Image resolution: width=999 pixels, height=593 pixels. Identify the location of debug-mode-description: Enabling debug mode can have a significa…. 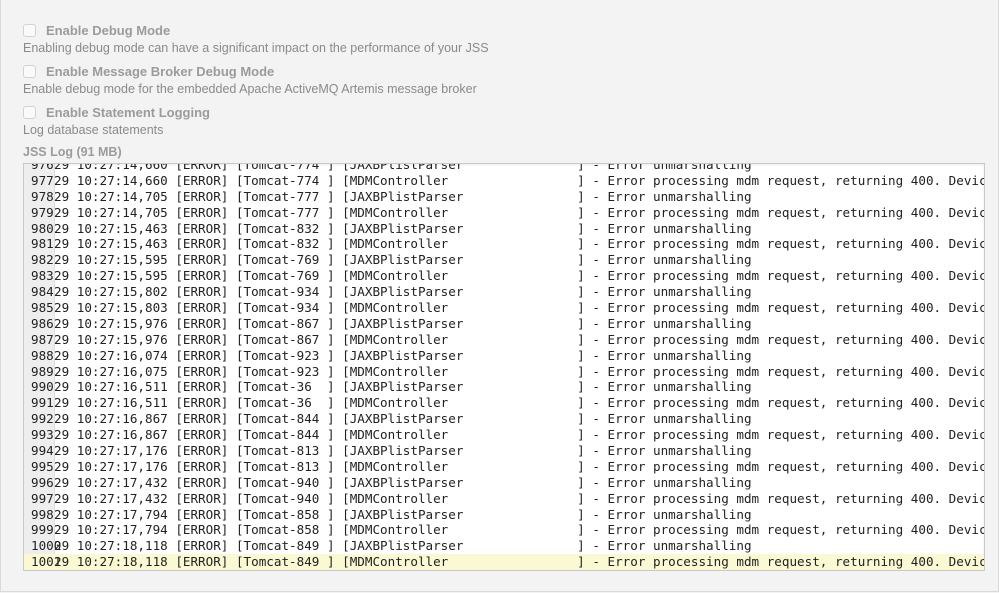
(256, 48).